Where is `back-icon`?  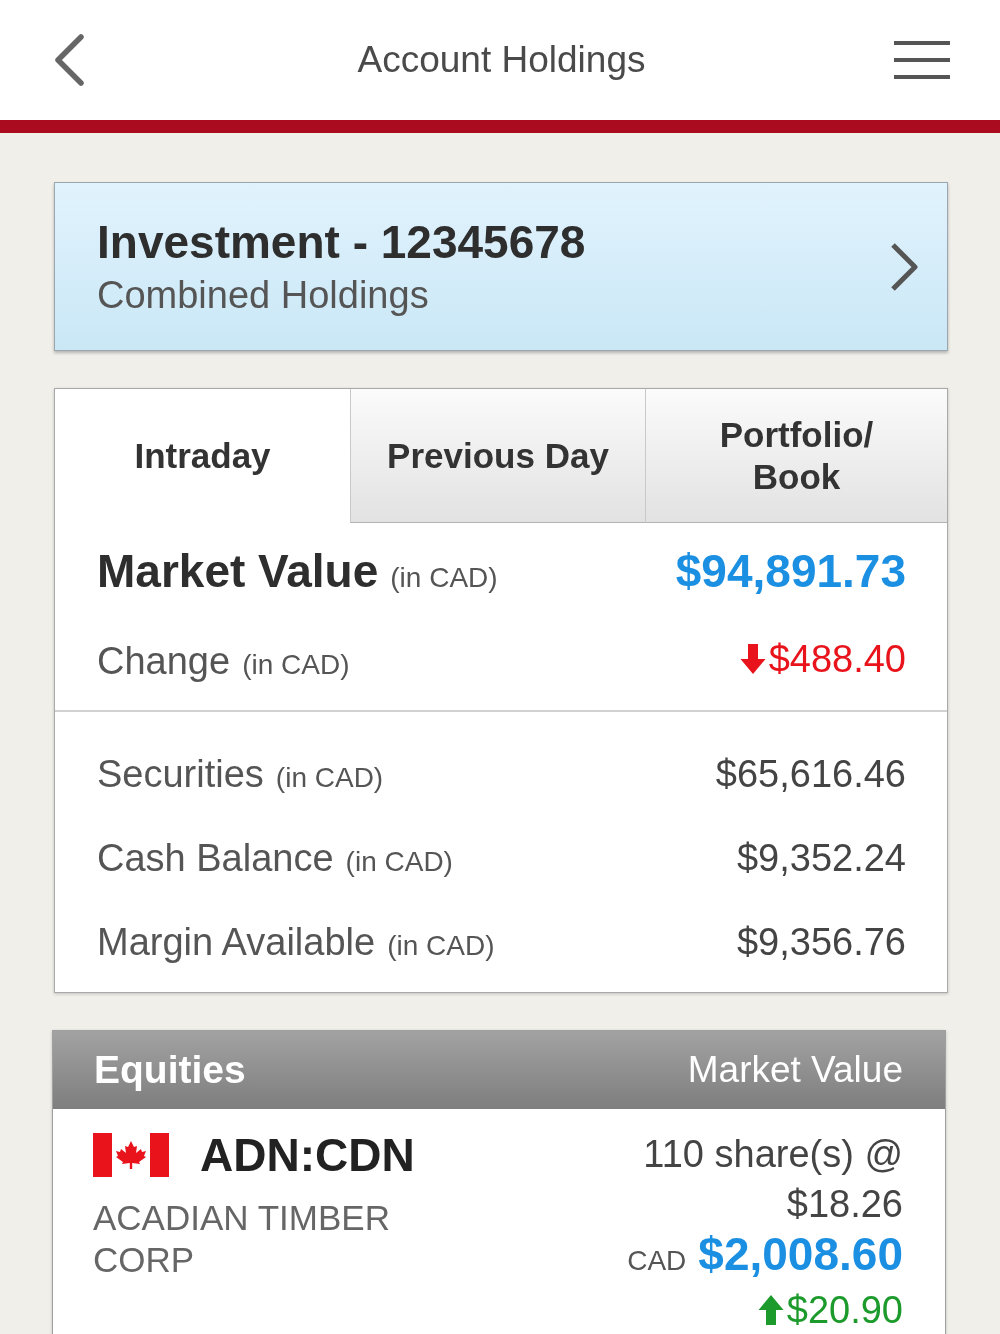 back-icon is located at coordinates (69, 60).